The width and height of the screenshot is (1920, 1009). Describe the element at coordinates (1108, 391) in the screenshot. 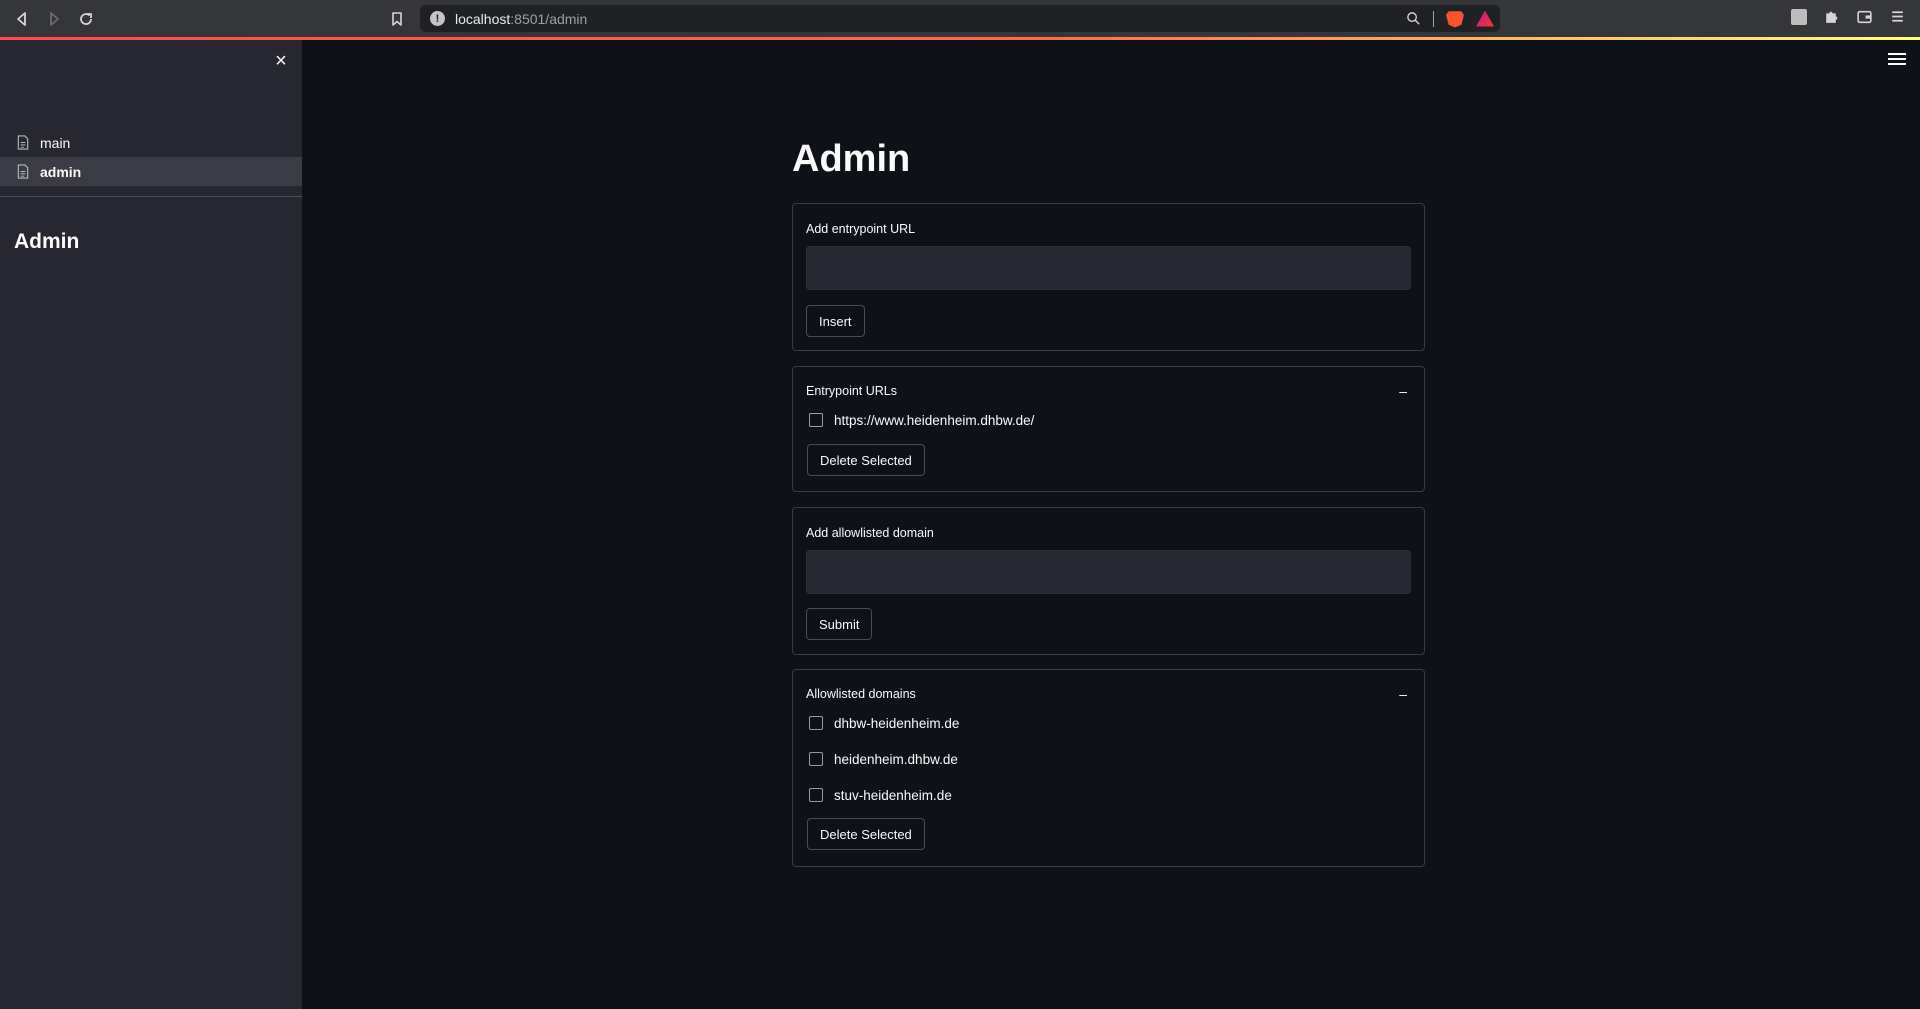

I see `expander-header: Entrypoint URLs –` at that location.